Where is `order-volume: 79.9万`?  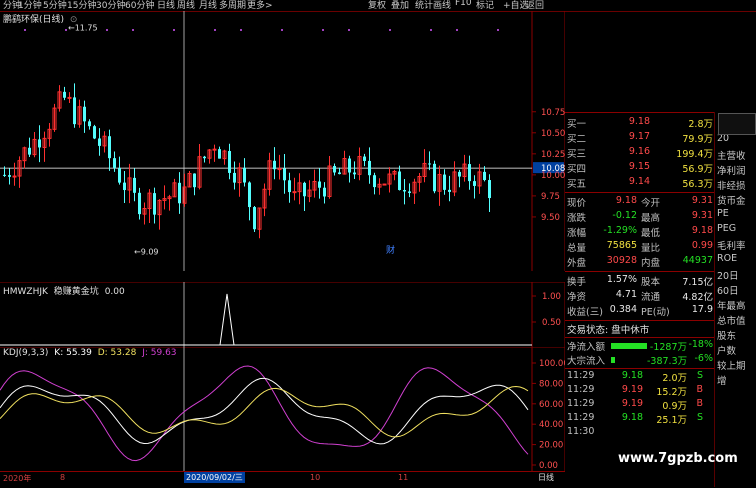 order-volume: 79.9万 is located at coordinates (697, 139).